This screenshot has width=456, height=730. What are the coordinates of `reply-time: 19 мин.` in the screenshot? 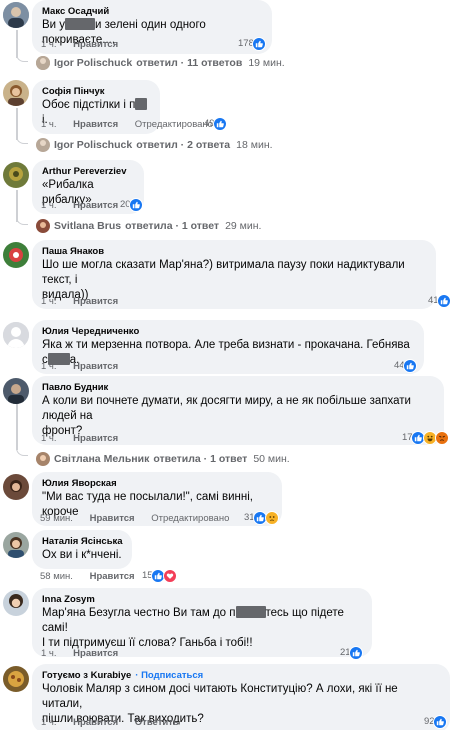 It's located at (266, 63).